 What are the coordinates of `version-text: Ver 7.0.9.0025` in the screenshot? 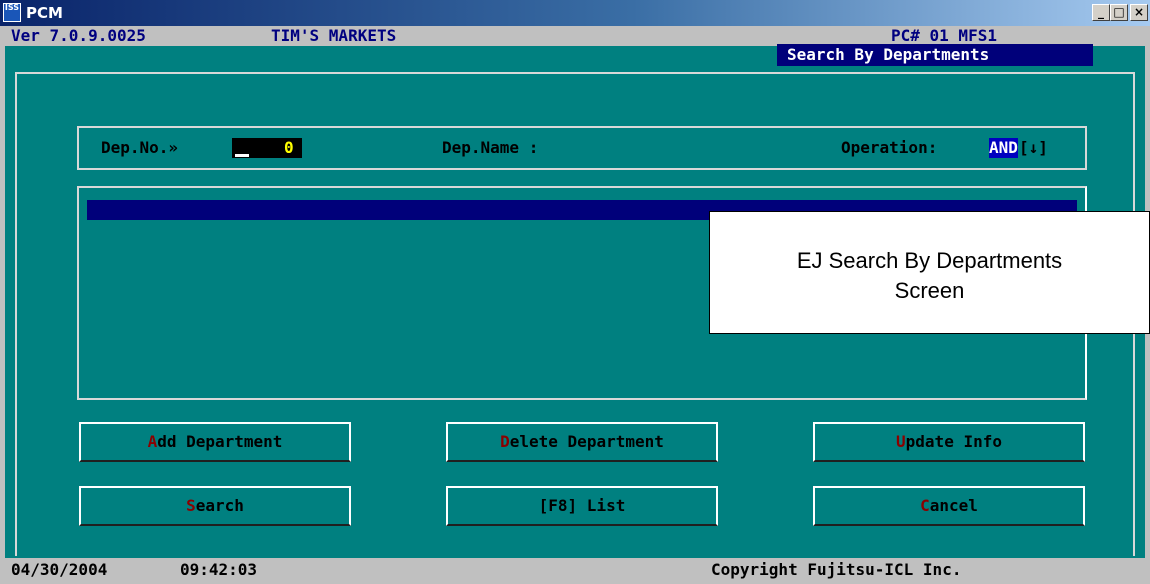 It's located at (78, 35).